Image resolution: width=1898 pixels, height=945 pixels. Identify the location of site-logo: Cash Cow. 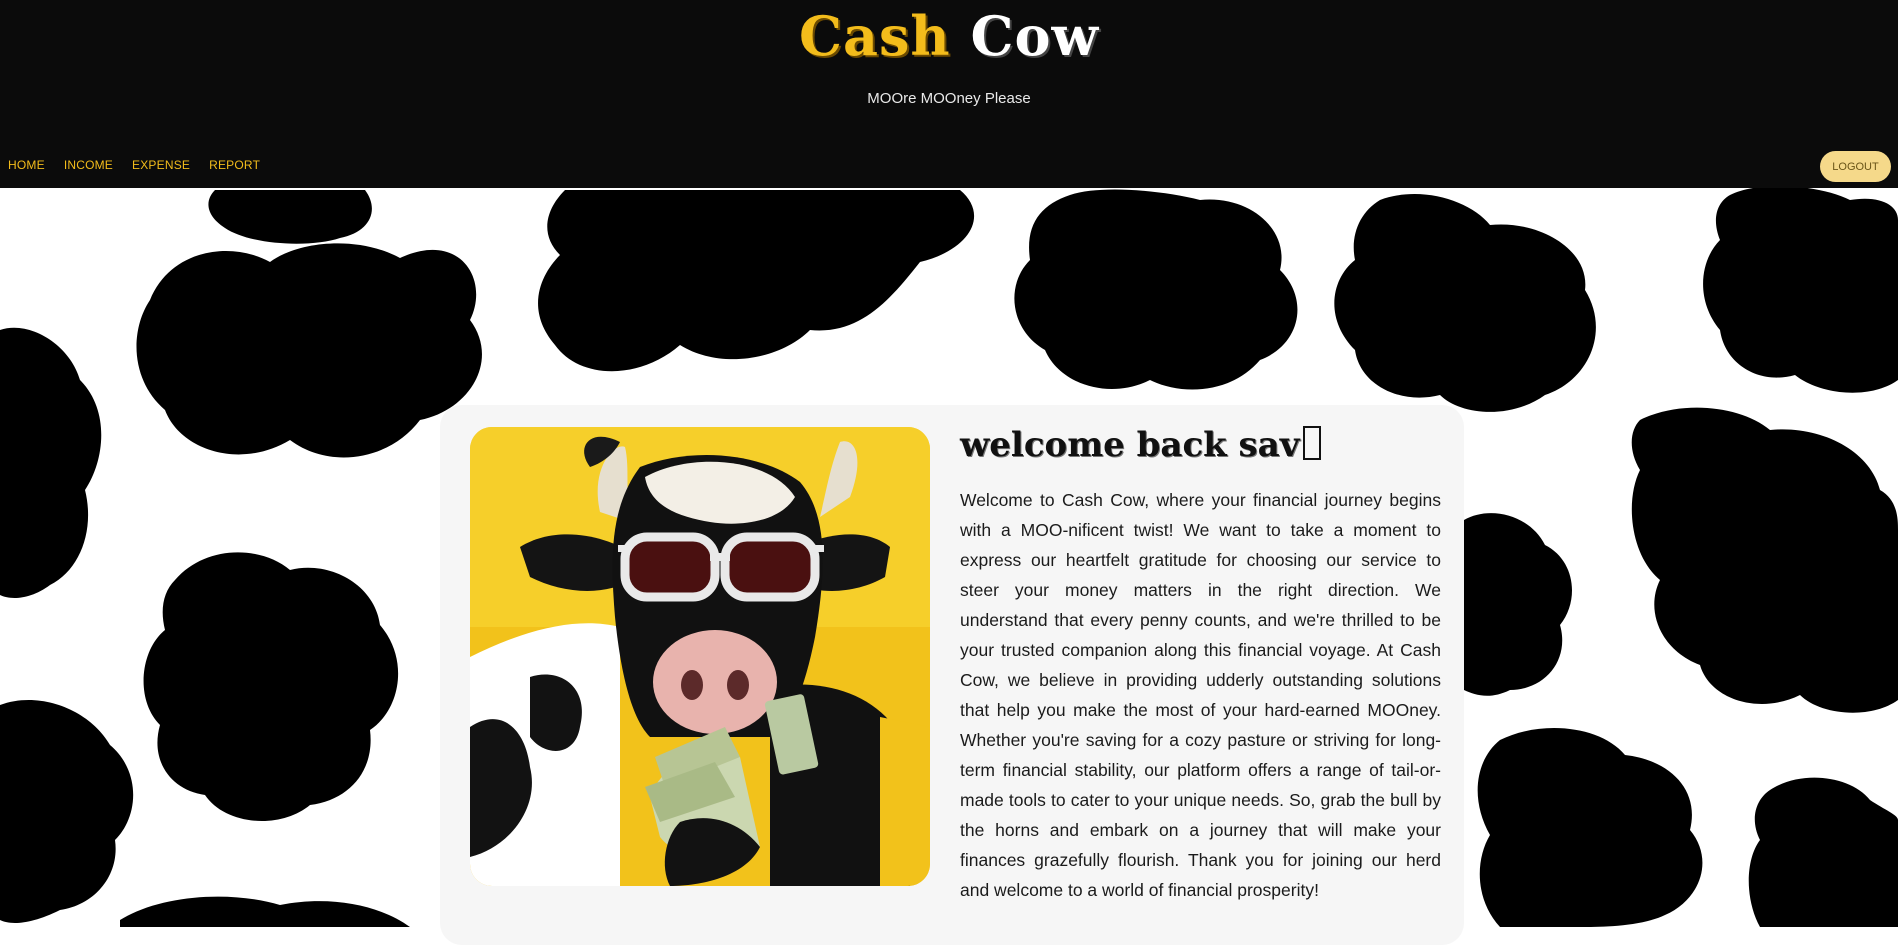
(949, 36).